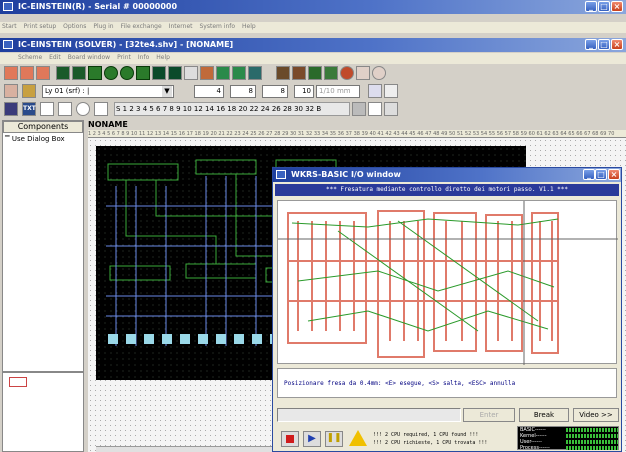 Image resolution: width=626 pixels, height=452 pixels. What do you see at coordinates (63, 73) in the screenshot?
I see `tool-line-icon` at bounding box center [63, 73].